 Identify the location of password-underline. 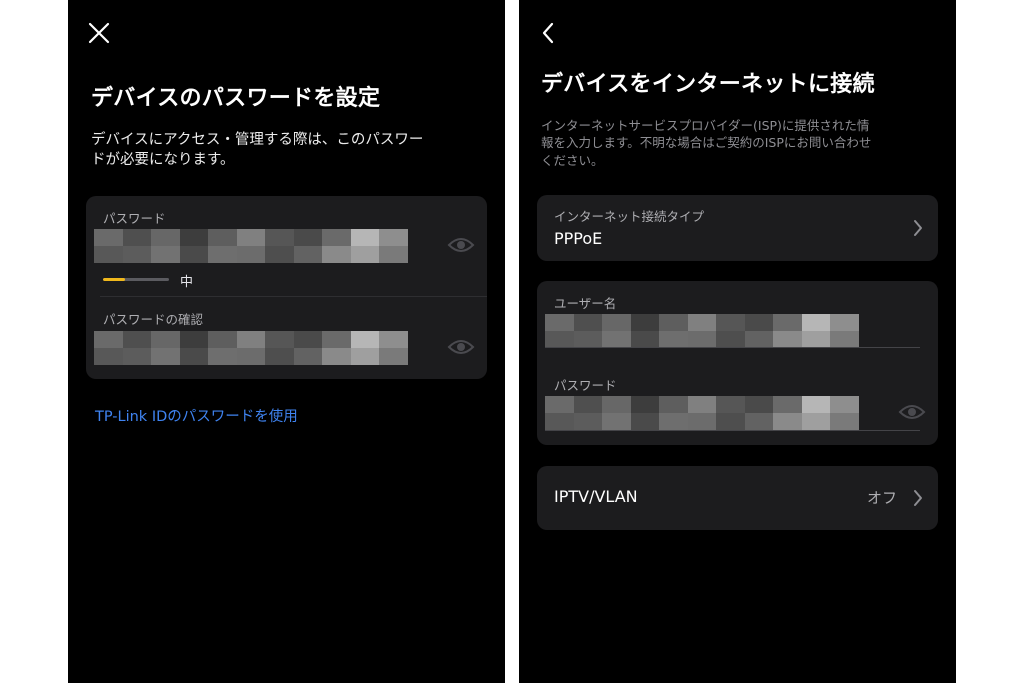
(732, 430).